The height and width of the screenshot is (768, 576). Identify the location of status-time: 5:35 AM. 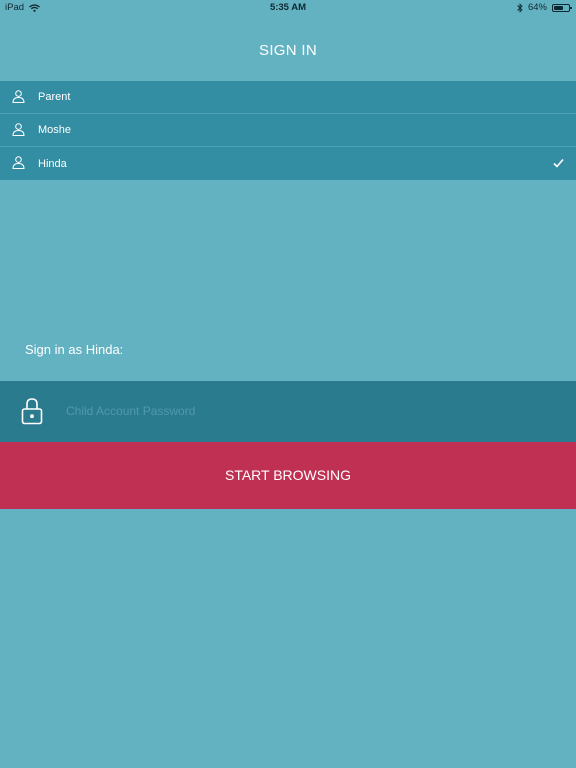
(288, 7).